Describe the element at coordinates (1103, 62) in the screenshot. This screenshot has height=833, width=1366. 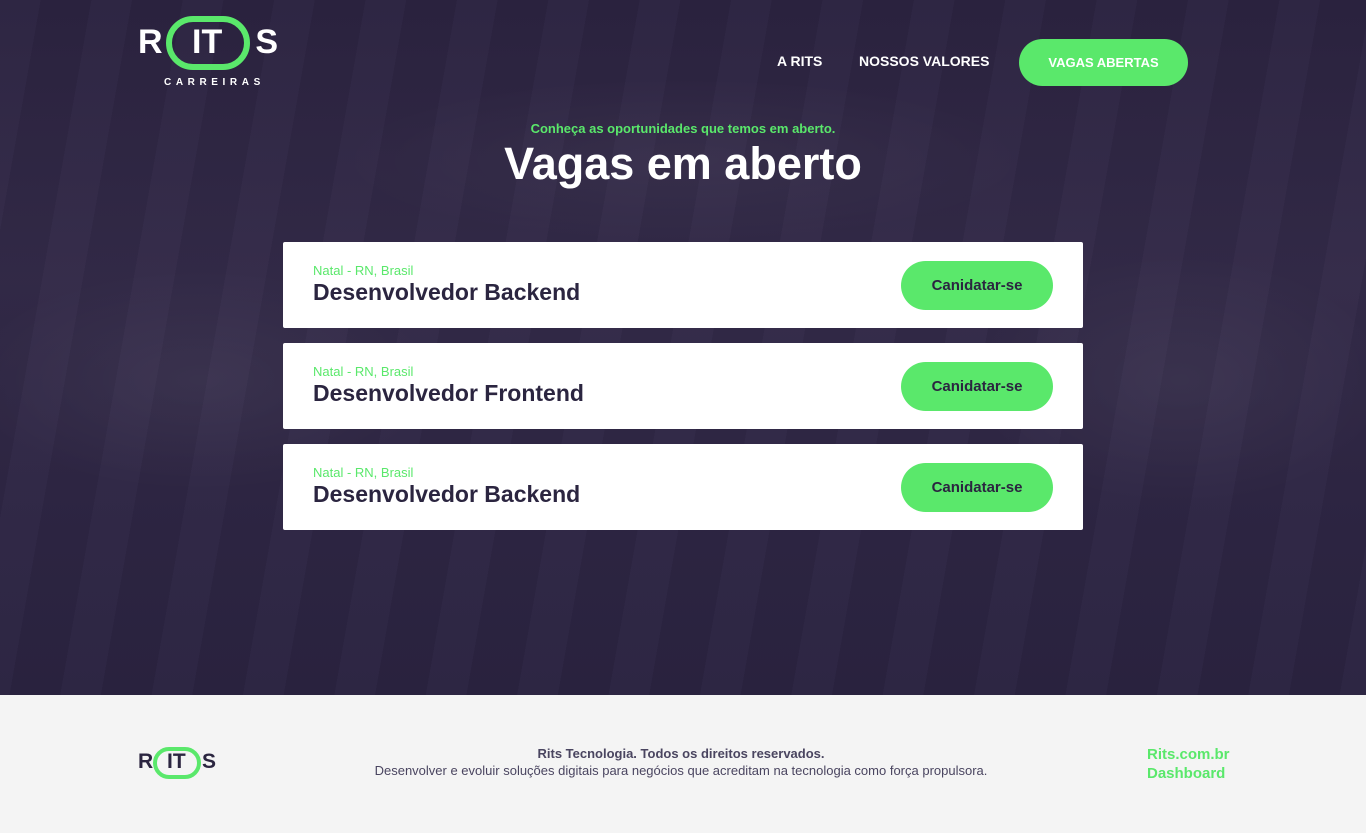
I see `vagas-abertas-button: VAGAS ABERTAS` at that location.